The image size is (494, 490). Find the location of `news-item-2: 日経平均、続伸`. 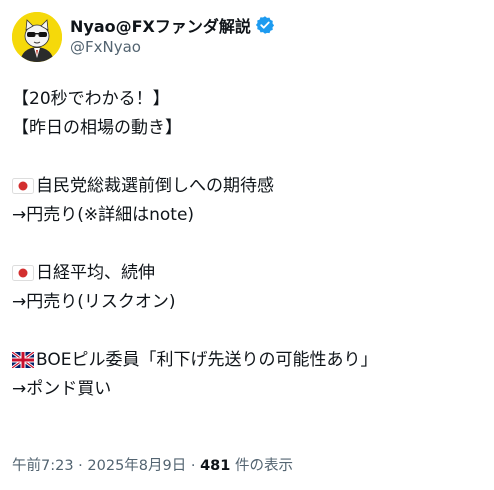

news-item-2: 日経平均、続伸 is located at coordinates (247, 273).